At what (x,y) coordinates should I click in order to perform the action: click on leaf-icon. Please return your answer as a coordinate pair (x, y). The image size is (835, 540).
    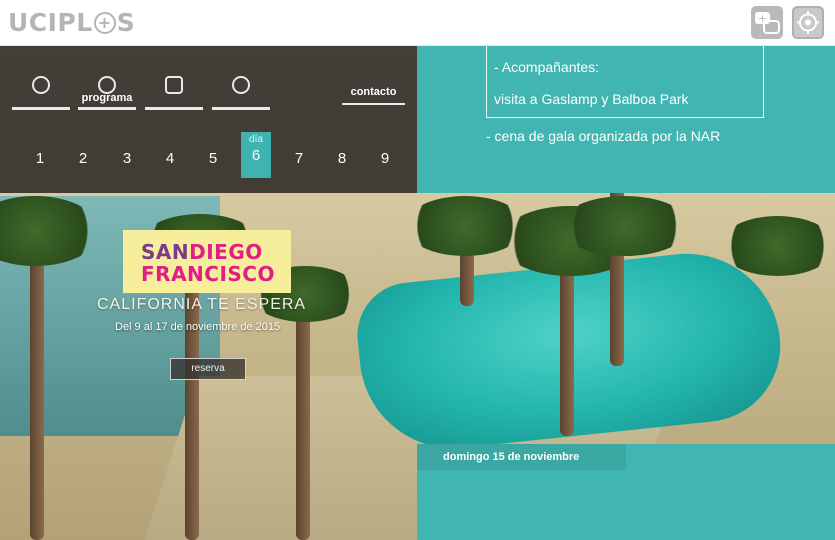
    Looking at the image, I should click on (41, 85).